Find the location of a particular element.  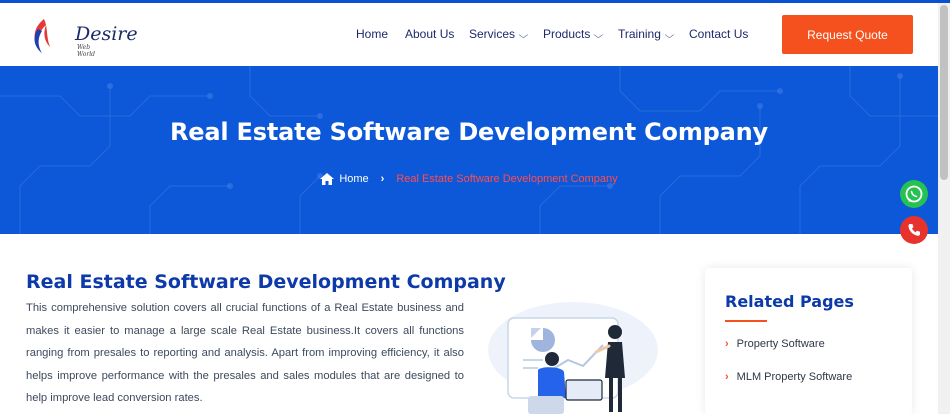

breadcrumb-home-link: Home is located at coordinates (344, 179).